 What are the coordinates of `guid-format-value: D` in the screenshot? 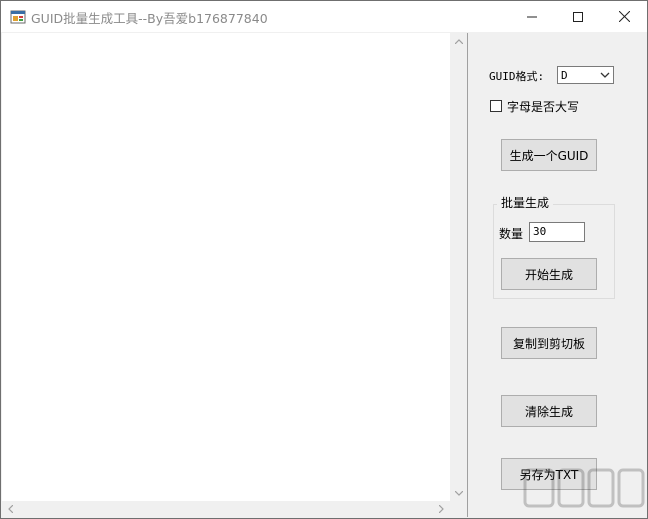 It's located at (564, 75).